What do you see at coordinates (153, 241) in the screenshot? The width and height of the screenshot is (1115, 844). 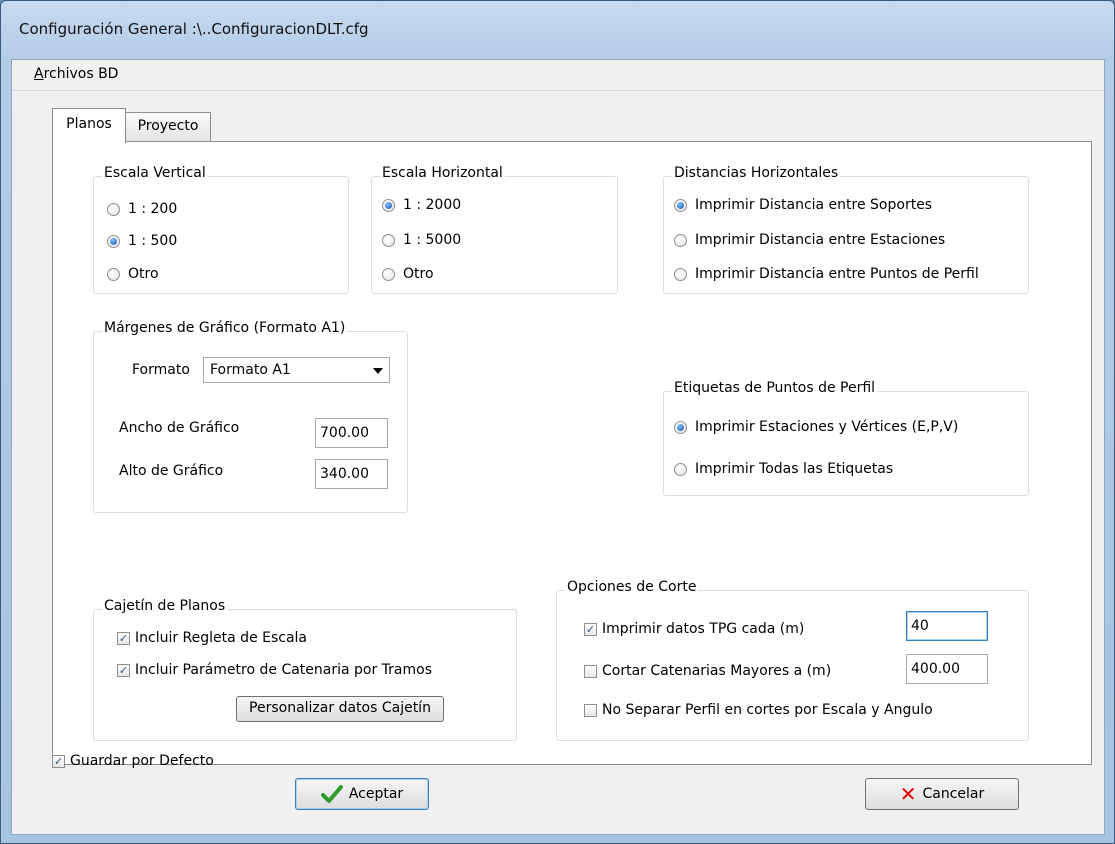 I see `radio-label: 1 : 500` at bounding box center [153, 241].